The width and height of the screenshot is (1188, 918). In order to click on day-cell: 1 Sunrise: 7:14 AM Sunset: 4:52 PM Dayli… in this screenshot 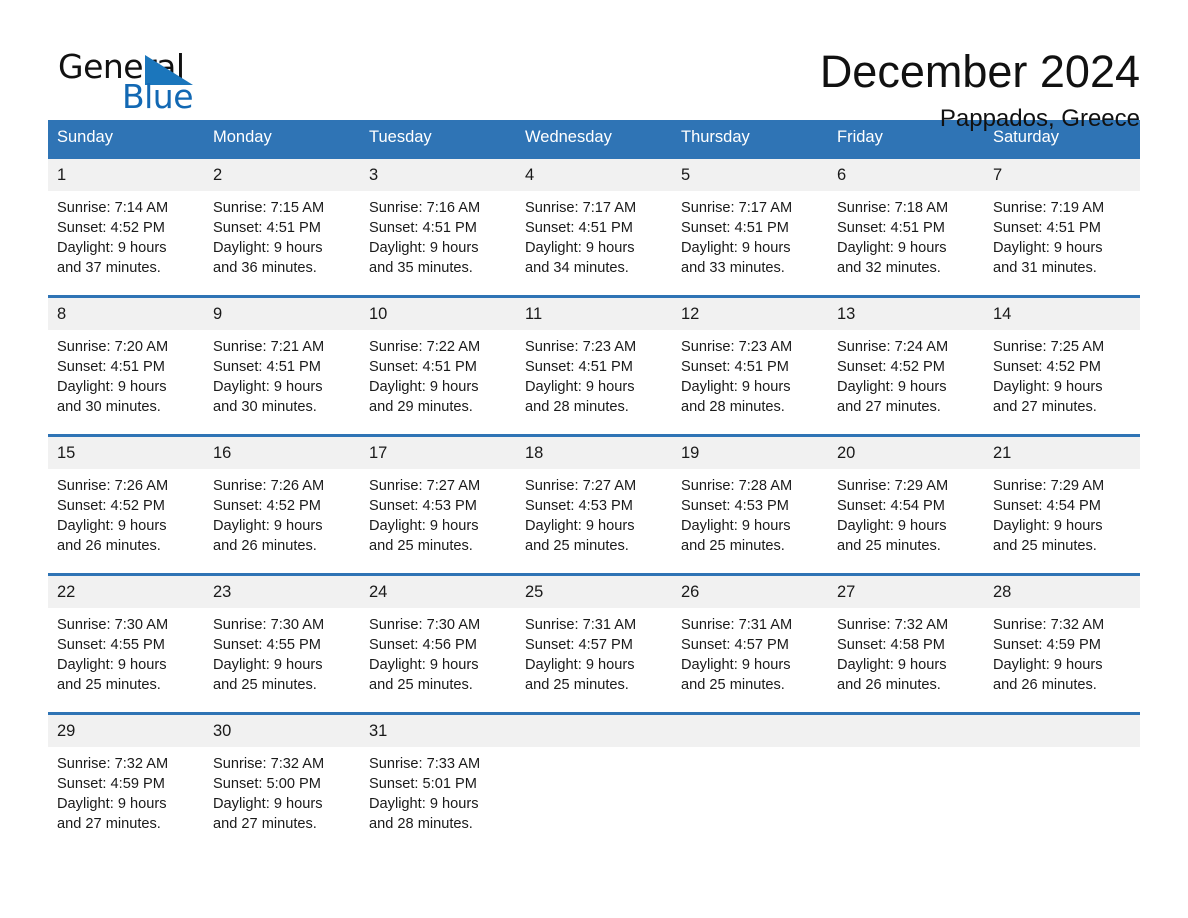, I will do `click(126, 226)`.